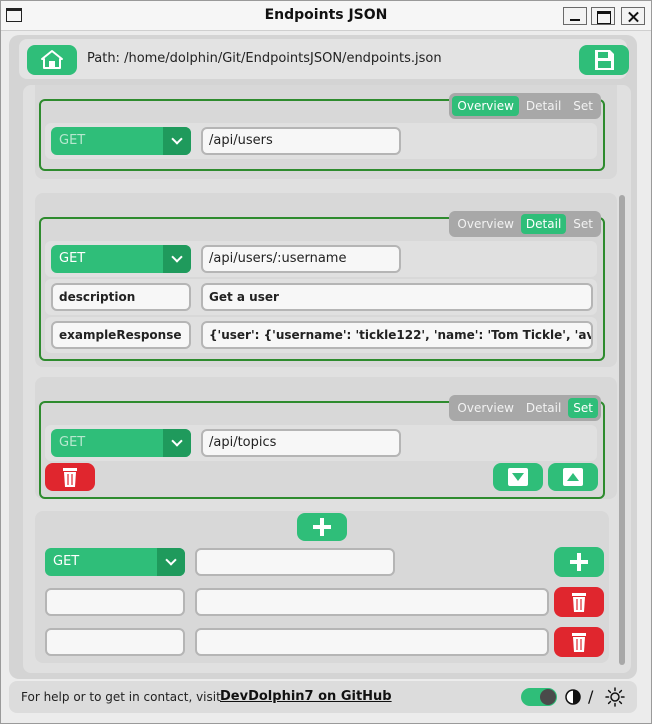 The image size is (652, 724). What do you see at coordinates (603, 16) in the screenshot?
I see `maximize-button` at bounding box center [603, 16].